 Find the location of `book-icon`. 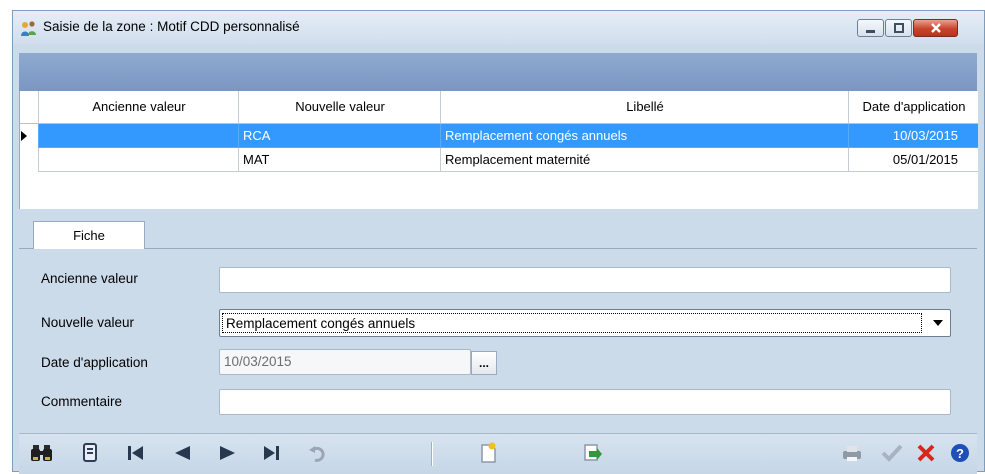

book-icon is located at coordinates (90, 452).